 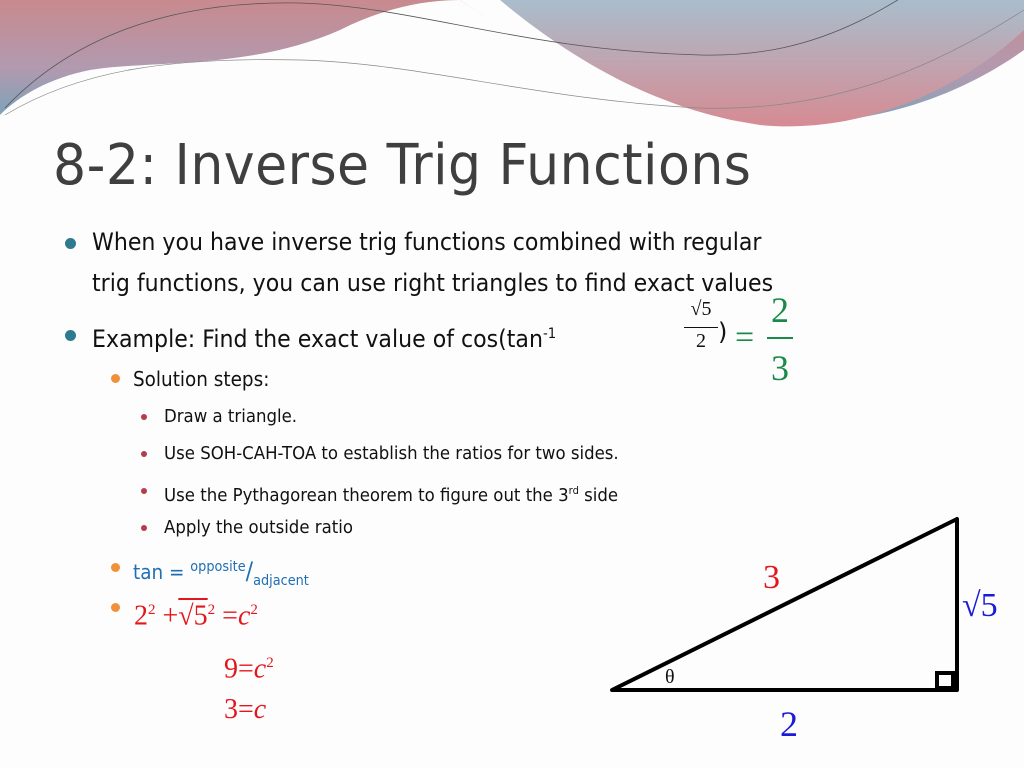 I want to click on opposite-label: √5, so click(x=980, y=605).